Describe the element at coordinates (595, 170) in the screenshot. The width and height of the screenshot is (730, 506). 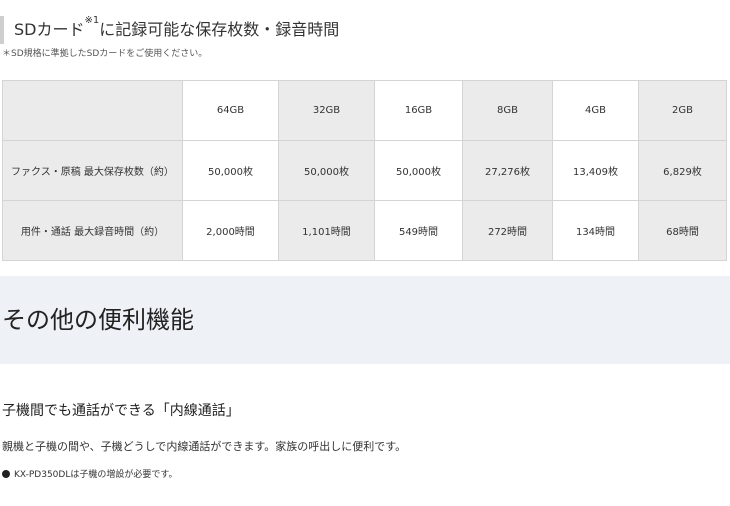
I see `table-cell: 13,409枚` at that location.